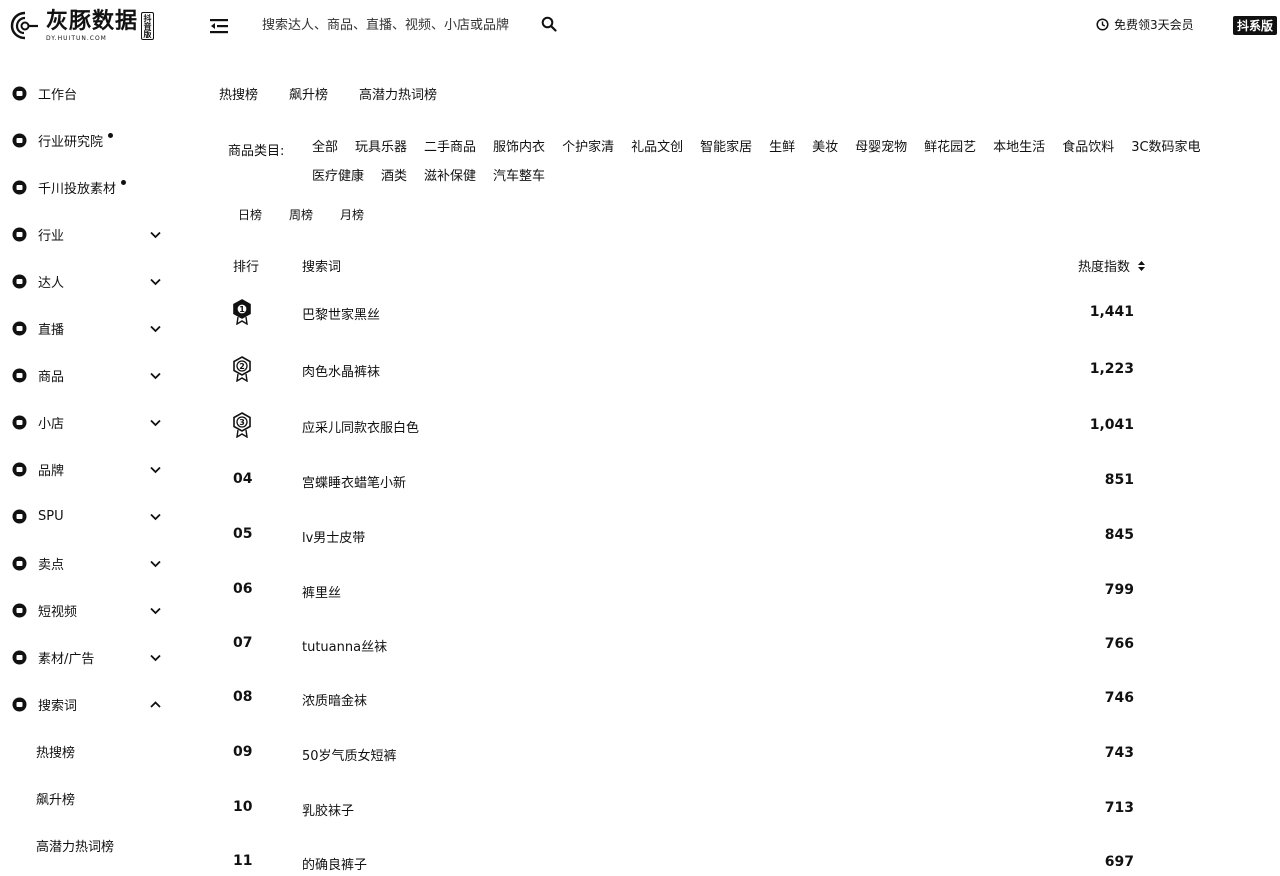 Image resolution: width=1280 pixels, height=876 pixels. What do you see at coordinates (219, 26) in the screenshot?
I see `menu-collapse-icon` at bounding box center [219, 26].